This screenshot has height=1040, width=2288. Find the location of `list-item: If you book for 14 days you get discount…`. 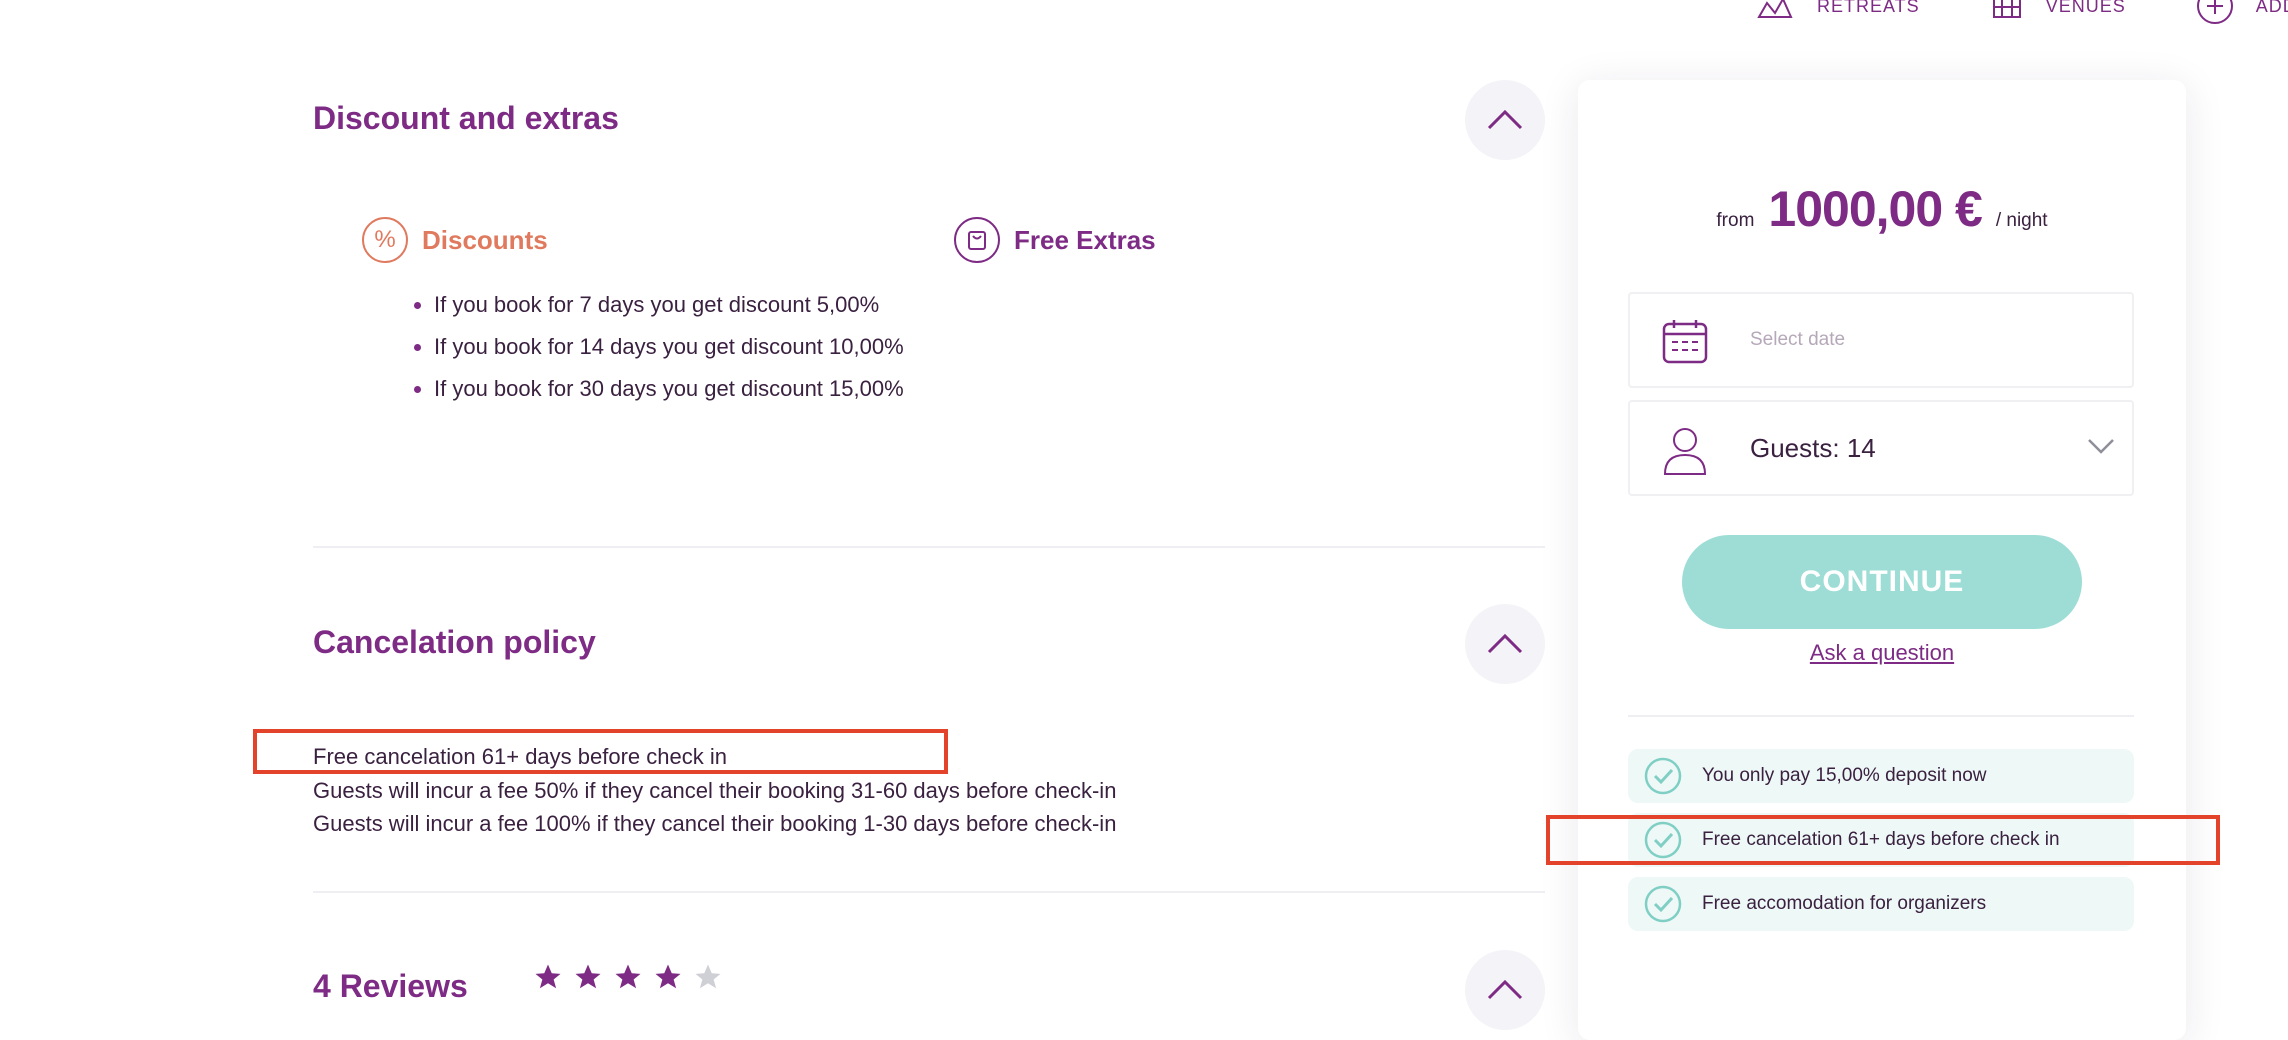

list-item: If you book for 14 days you get discount… is located at coordinates (684, 346).